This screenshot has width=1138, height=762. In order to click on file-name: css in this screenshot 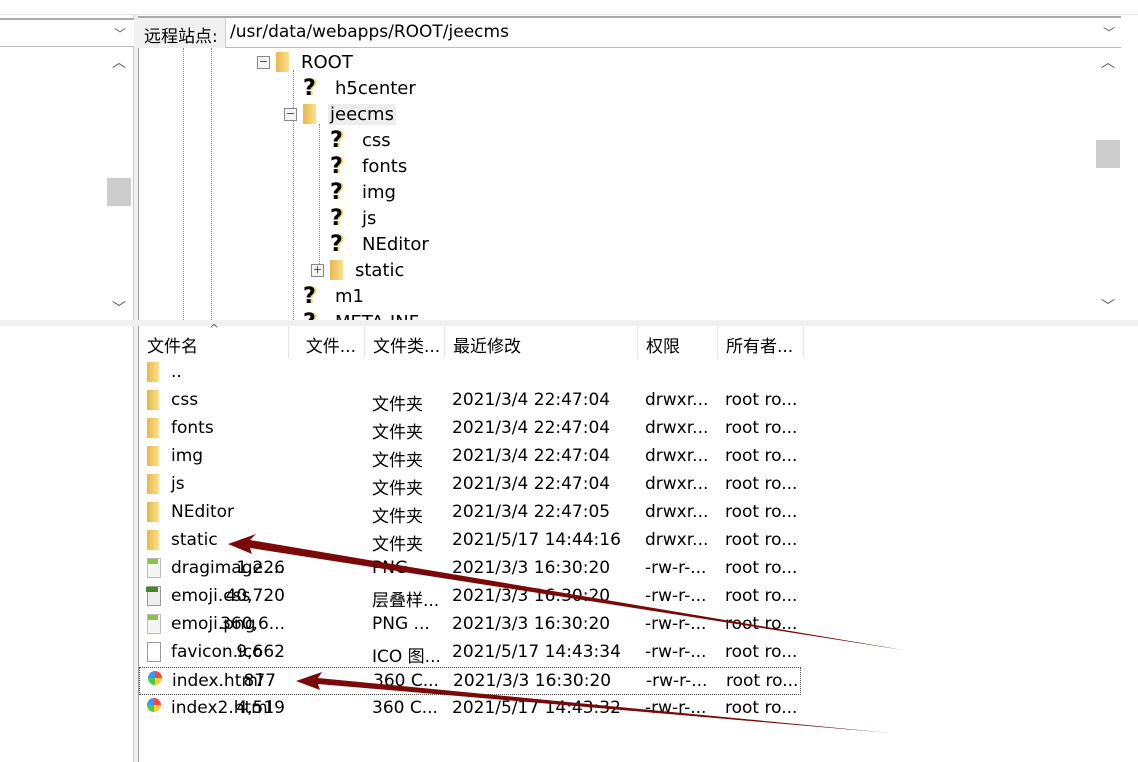, I will do `click(185, 400)`.